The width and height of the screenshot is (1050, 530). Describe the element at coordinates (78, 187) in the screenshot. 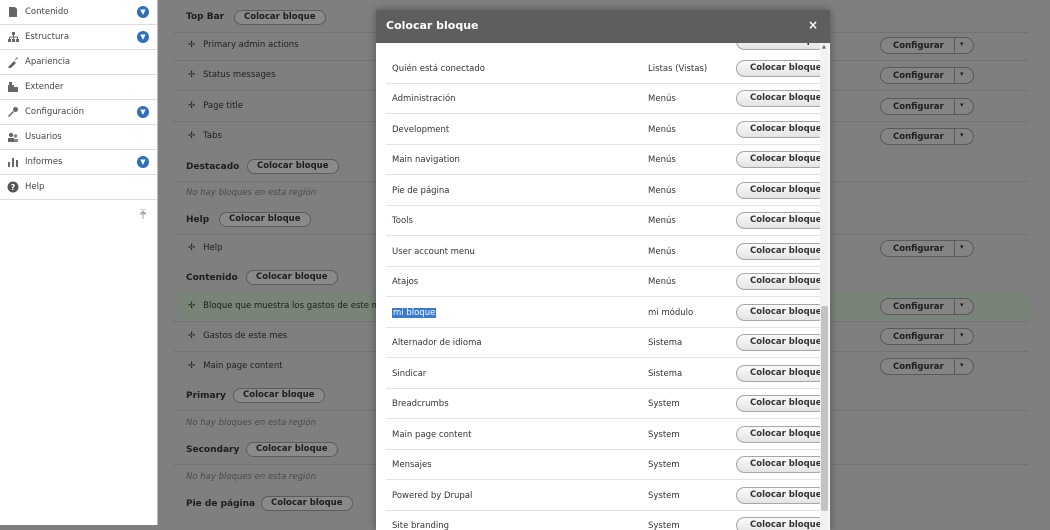

I see `sidebar-item-help: ? Help` at that location.